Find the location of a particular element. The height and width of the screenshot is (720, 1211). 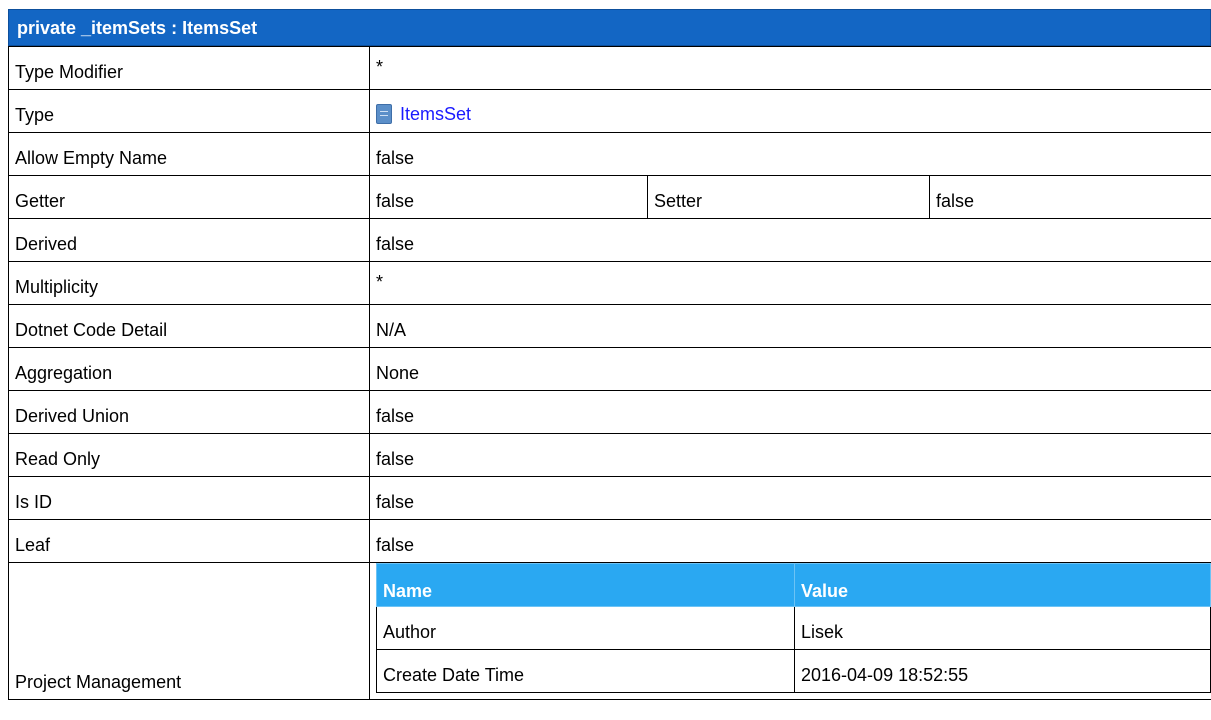

type-link: ItemsSet is located at coordinates (435, 114).